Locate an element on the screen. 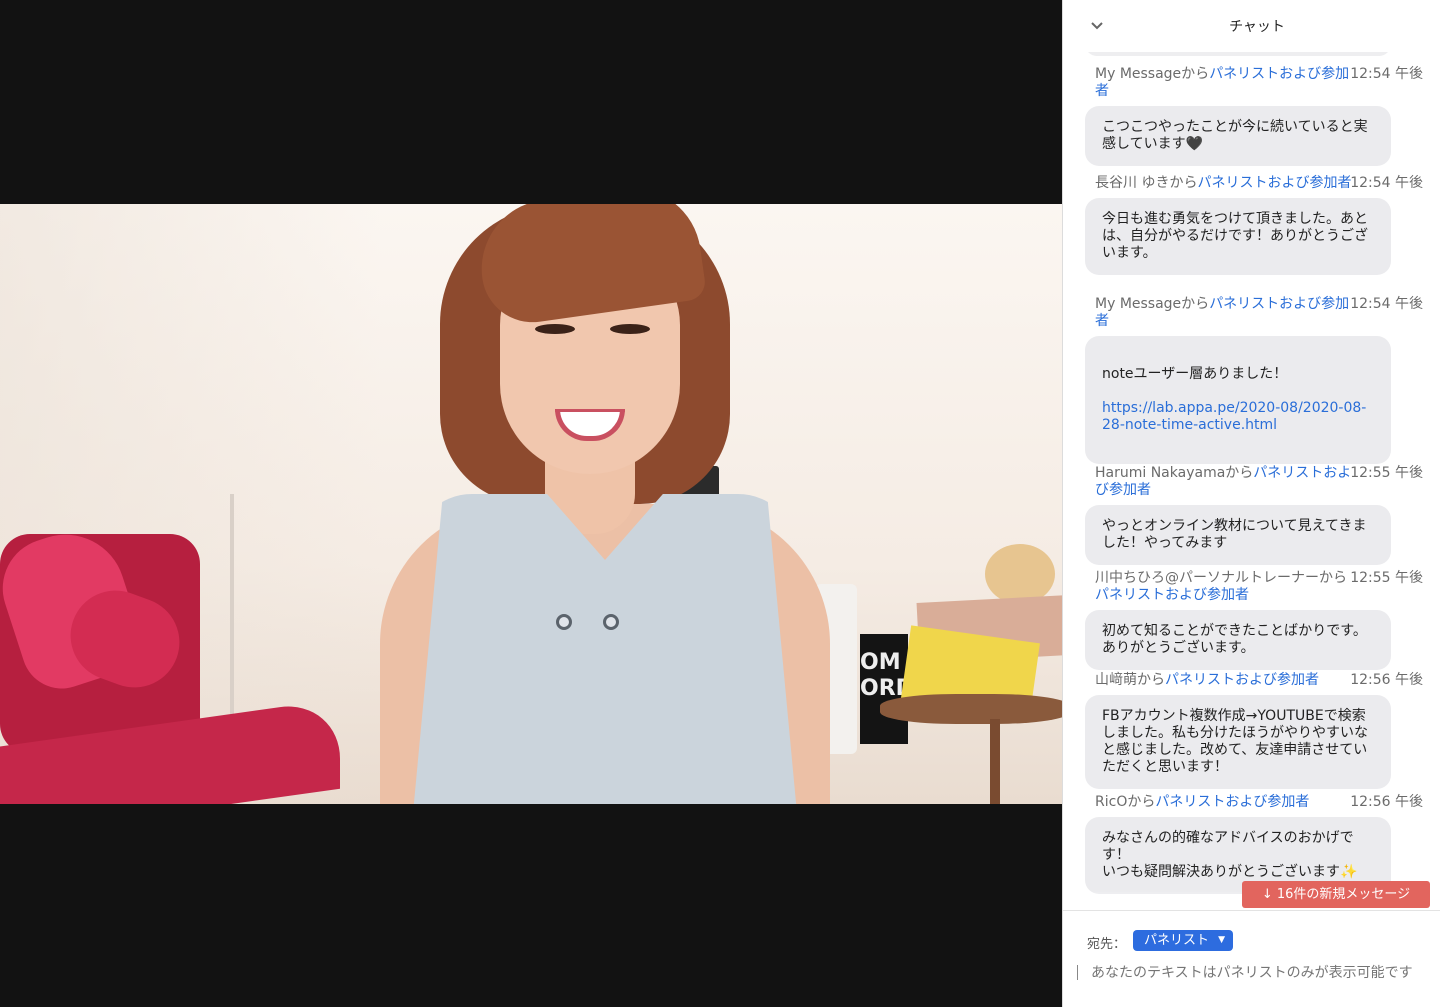  new-messages-label: 16件の新規メッセージ is located at coordinates (1343, 894).